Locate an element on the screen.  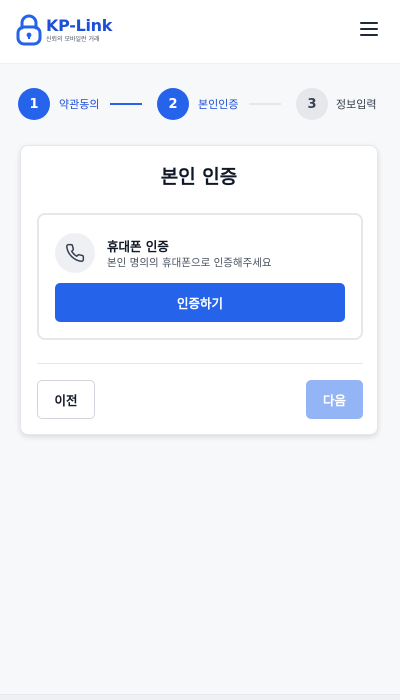
step-2-circle: 2 is located at coordinates (173, 104).